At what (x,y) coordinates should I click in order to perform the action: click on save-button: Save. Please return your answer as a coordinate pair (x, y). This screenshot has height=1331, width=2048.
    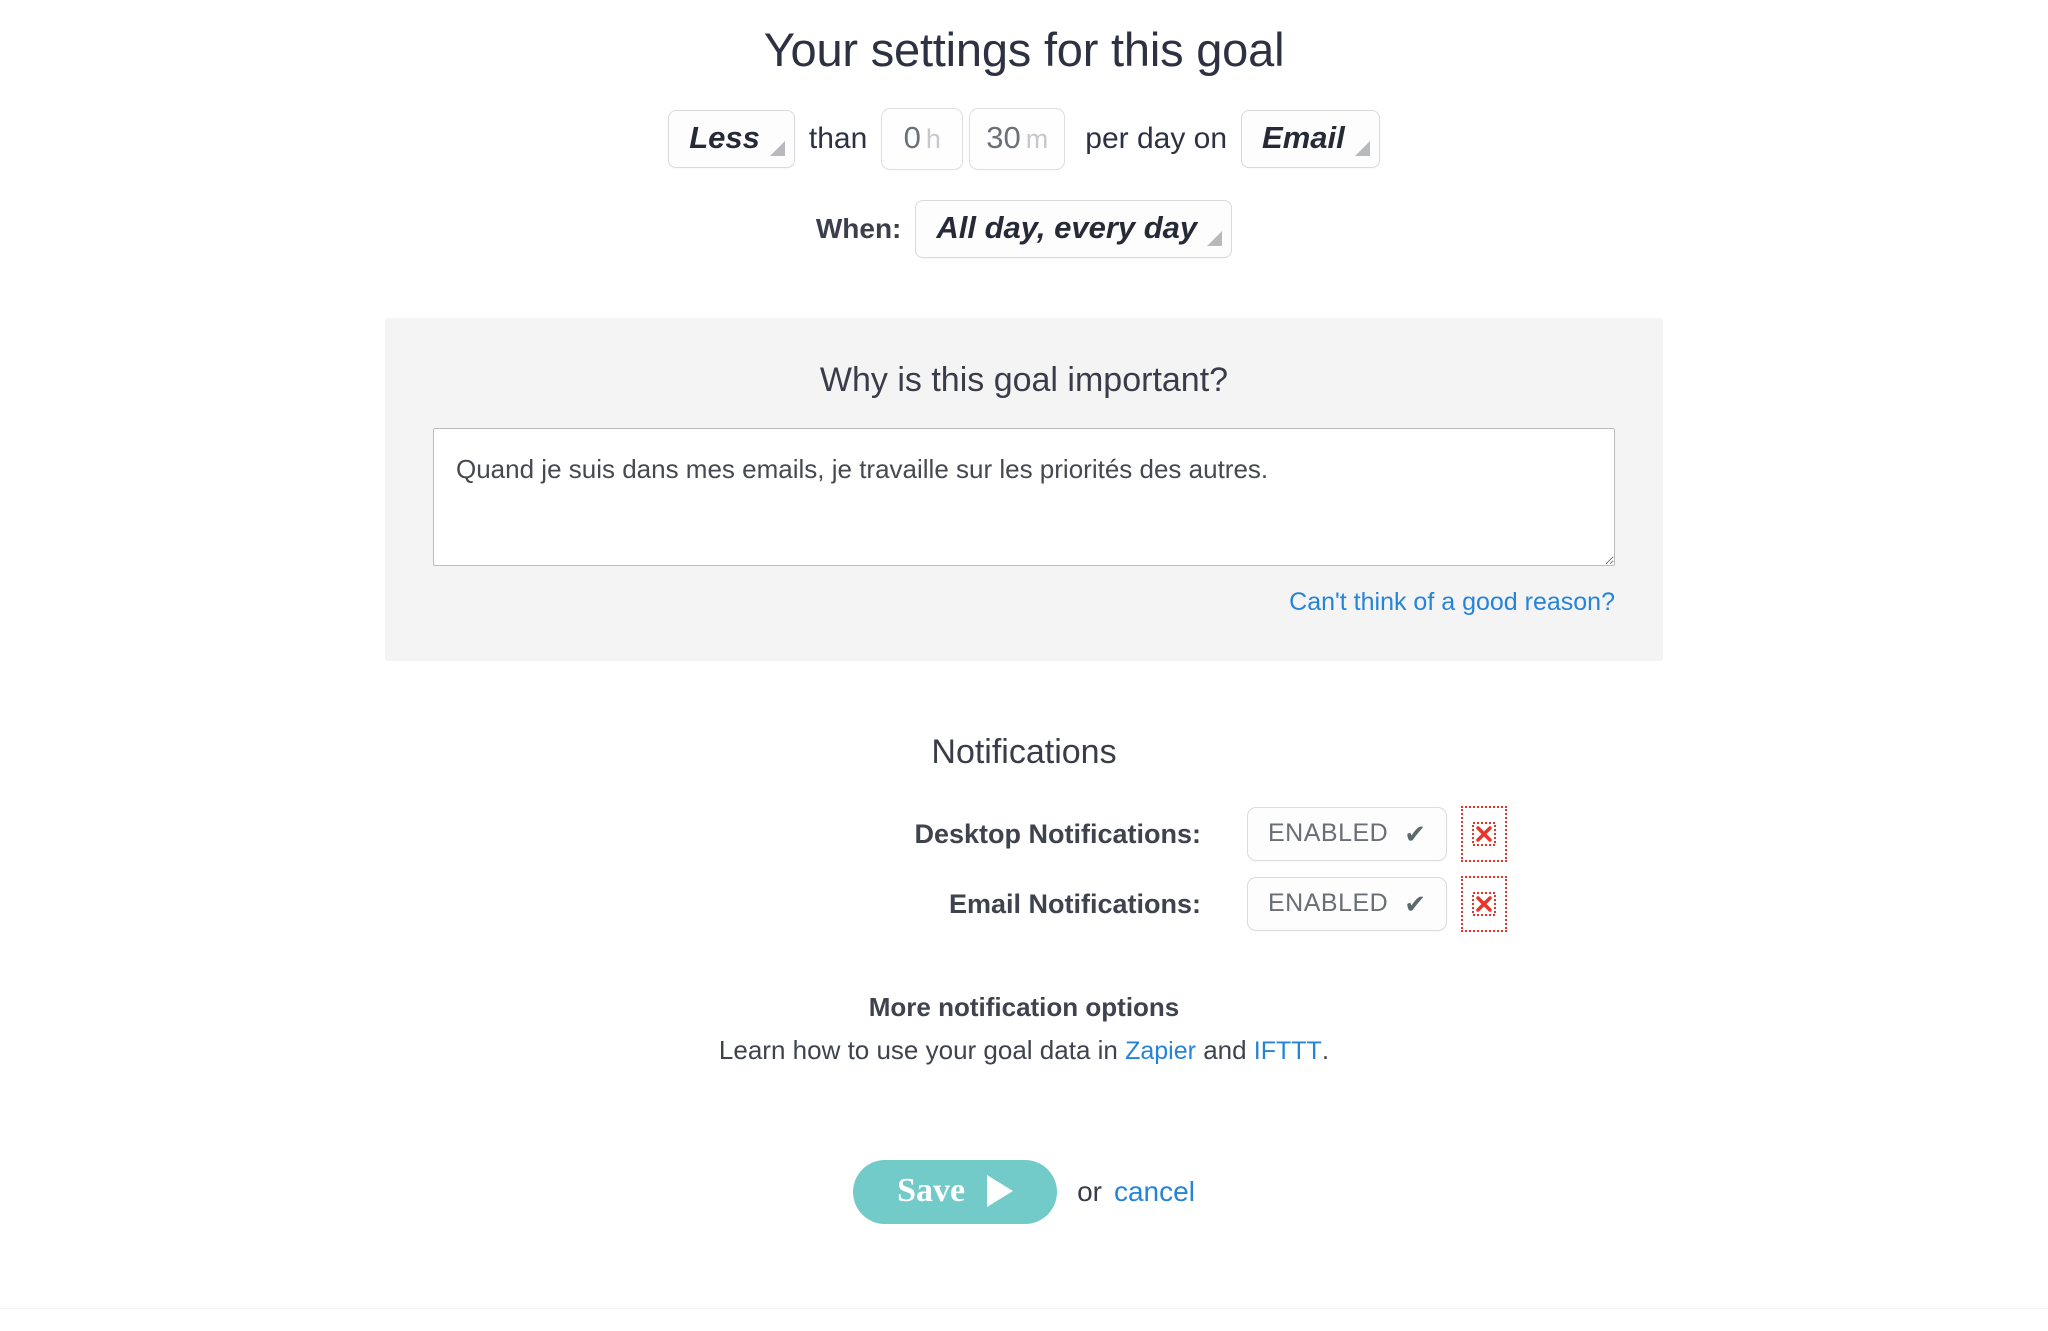
    Looking at the image, I should click on (955, 1192).